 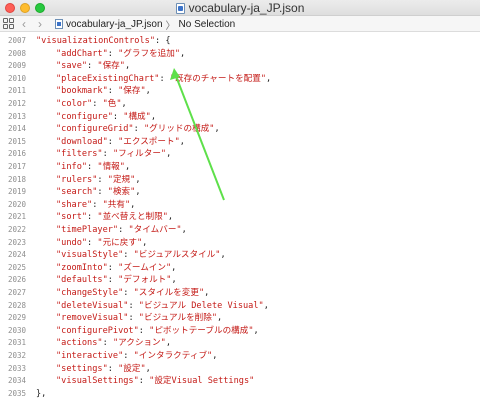 I want to click on line-number: 2023, so click(x=16, y=242).